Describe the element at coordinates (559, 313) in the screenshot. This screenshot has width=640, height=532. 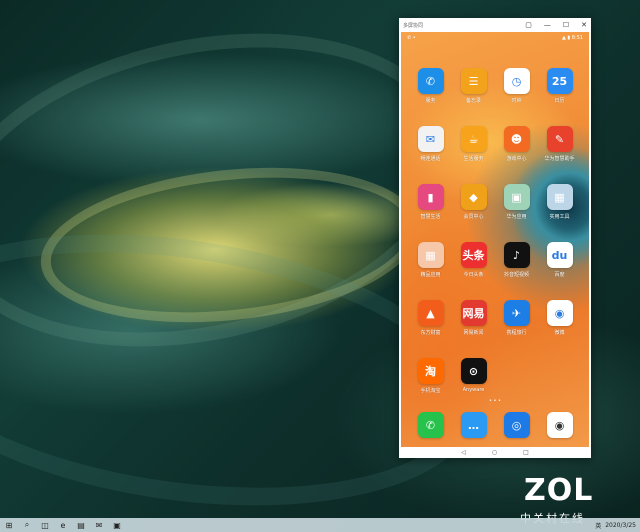
I see `weibo-icon: ◉` at that location.